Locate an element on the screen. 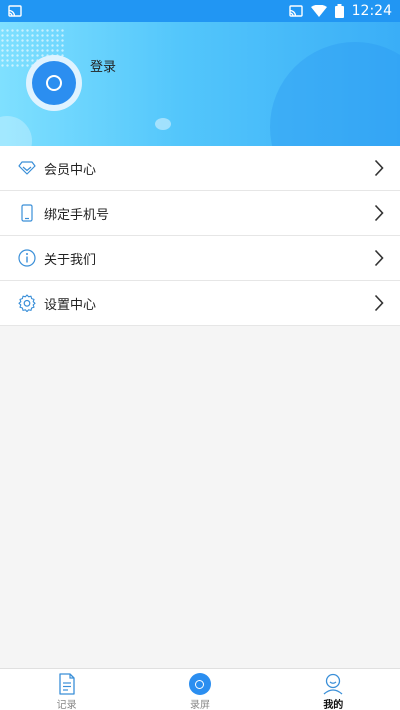  avatar-icon is located at coordinates (54, 83).